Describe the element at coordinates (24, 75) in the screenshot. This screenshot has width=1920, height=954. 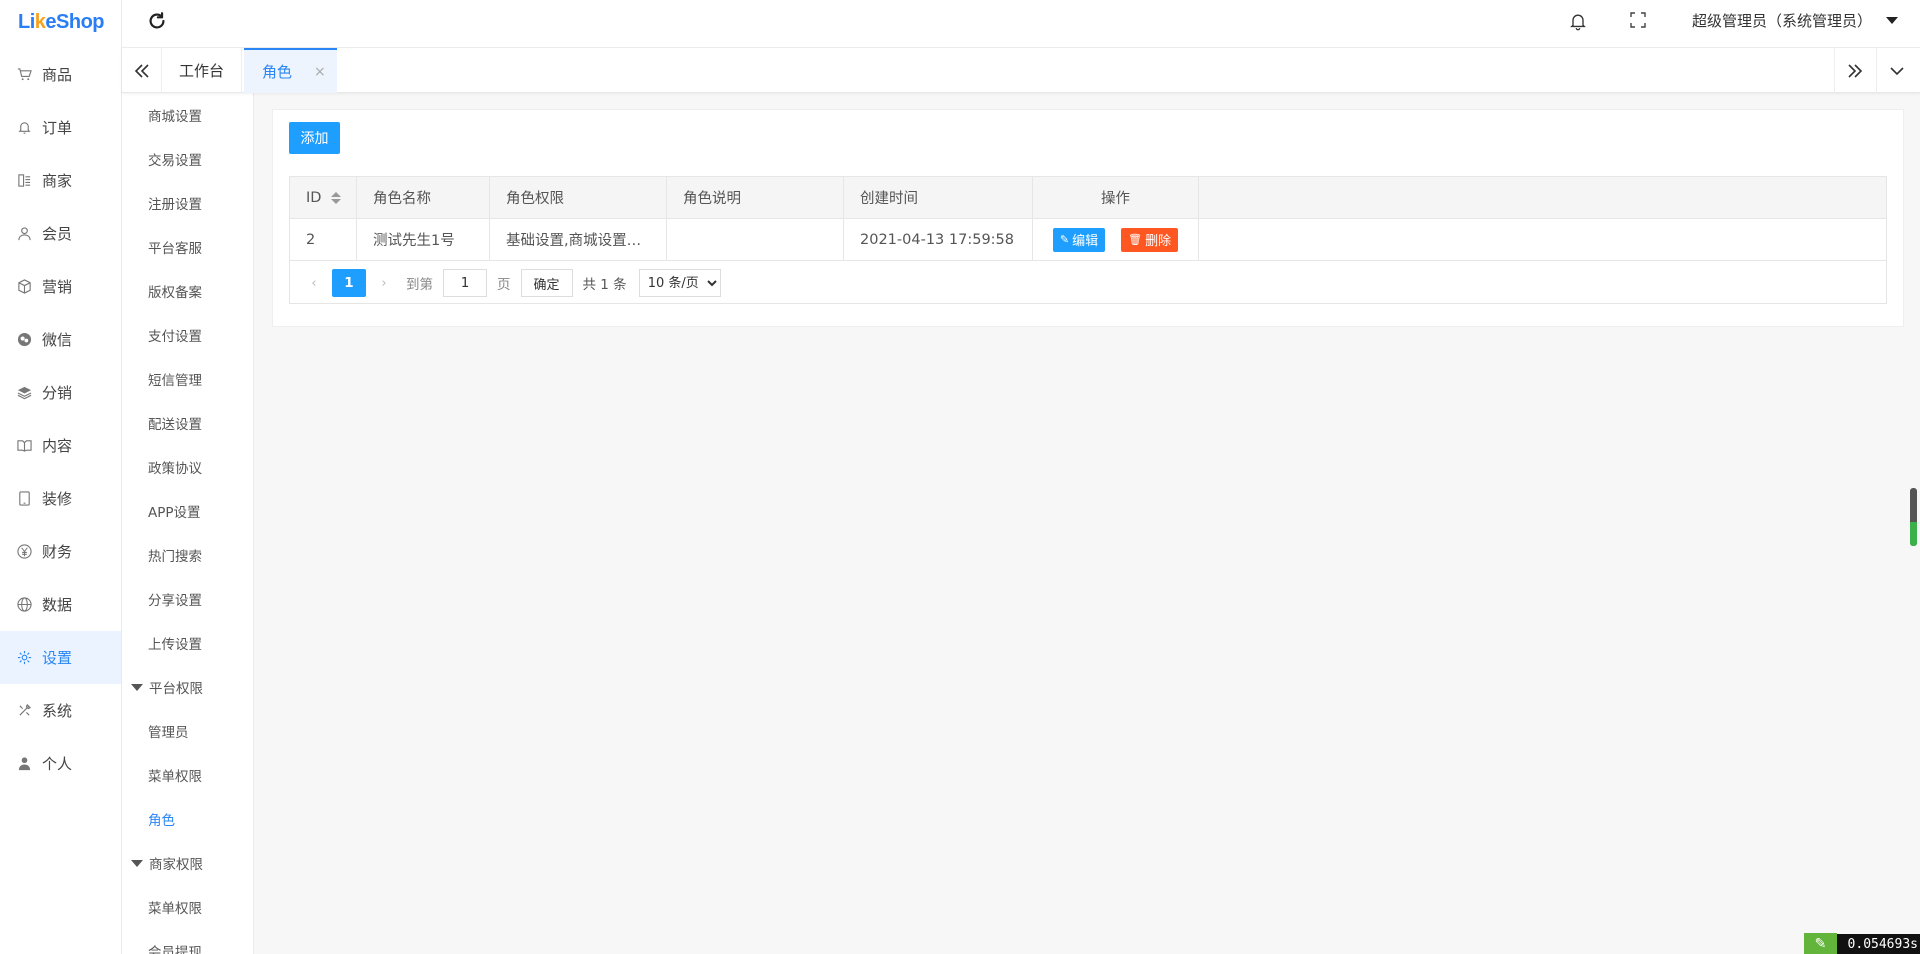
I see `cart-icon` at that location.